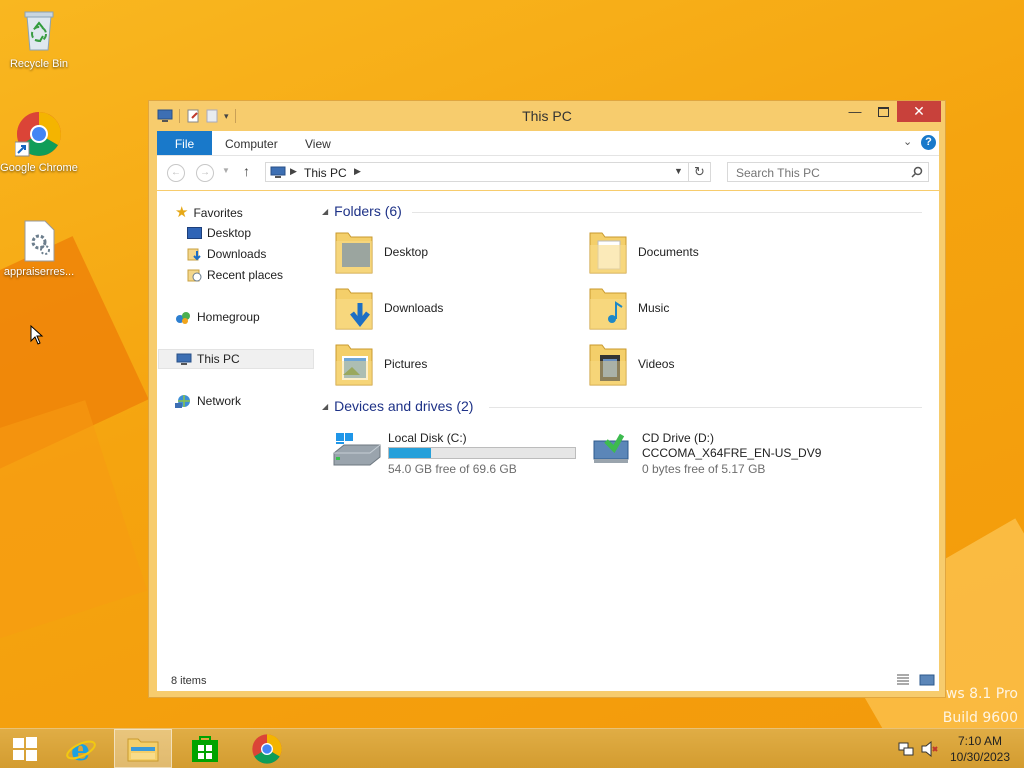 Image resolution: width=1024 pixels, height=768 pixels. What do you see at coordinates (668, 252) in the screenshot?
I see `folder-label: Documents` at bounding box center [668, 252].